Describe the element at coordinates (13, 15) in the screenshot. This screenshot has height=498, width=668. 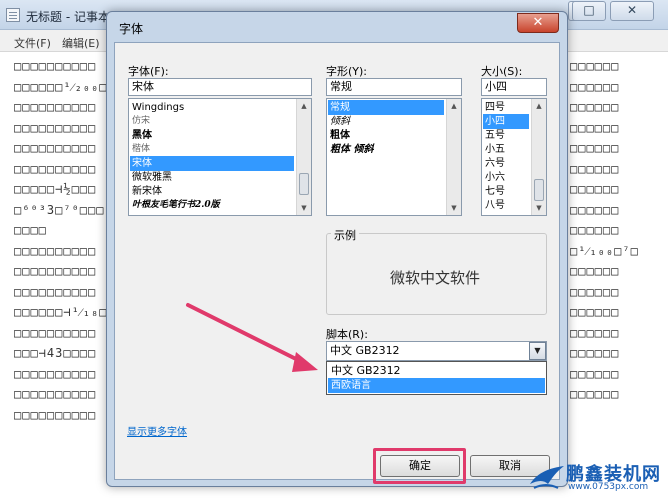
I see `notepad-icon` at that location.